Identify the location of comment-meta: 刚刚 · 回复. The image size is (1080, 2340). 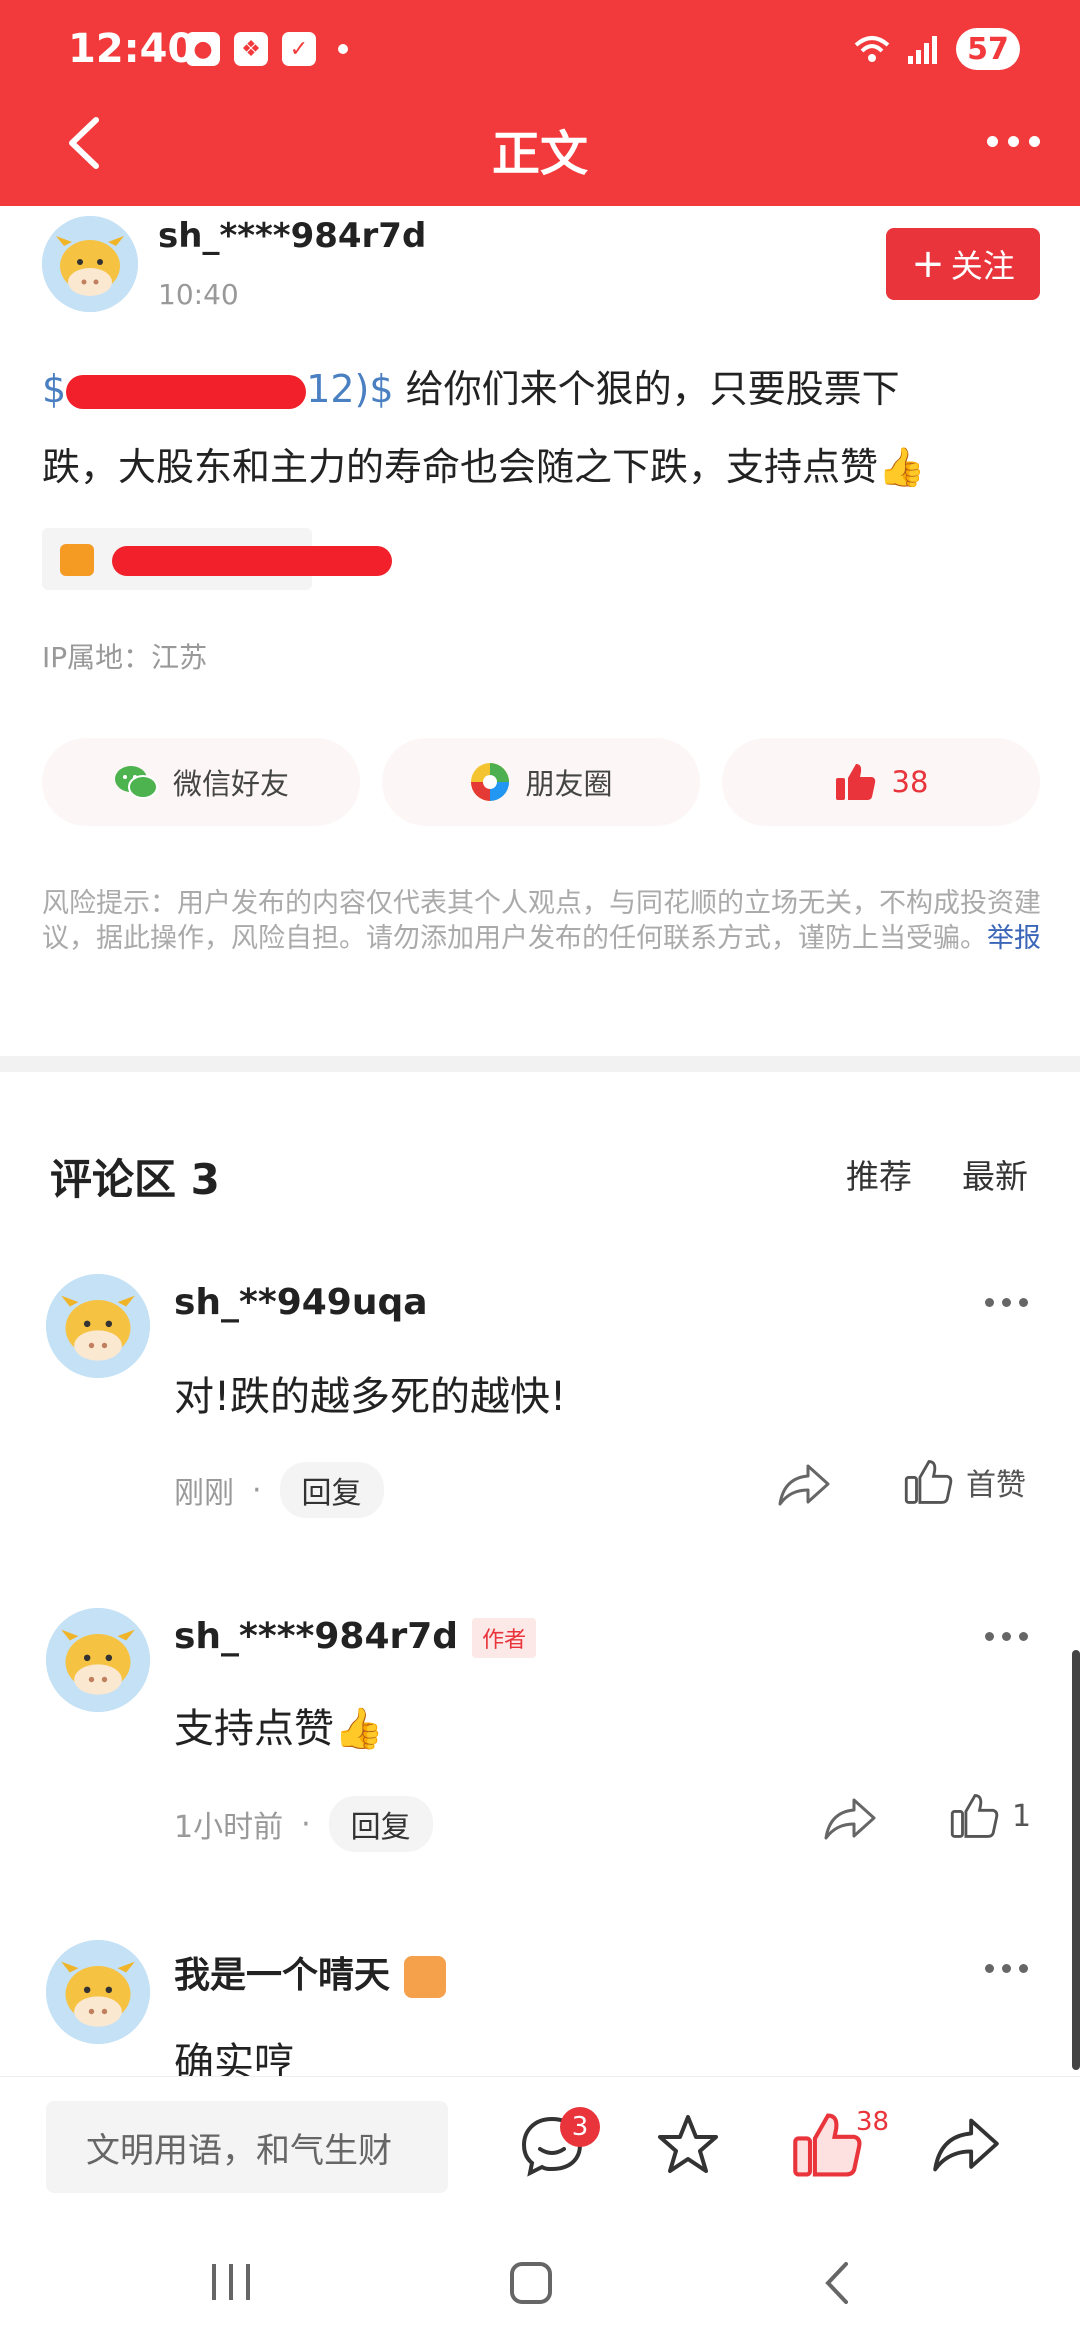
(279, 1490).